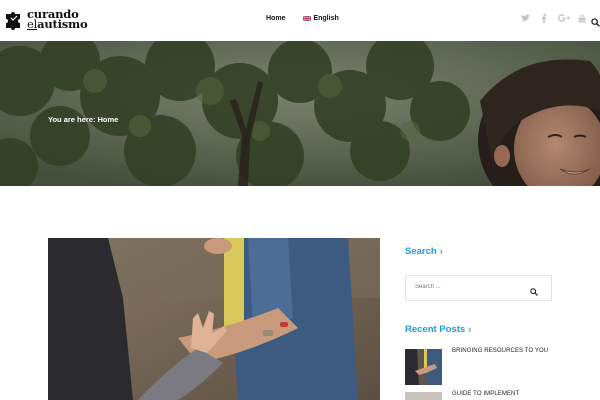  I want to click on facebook-icon, so click(544, 19).